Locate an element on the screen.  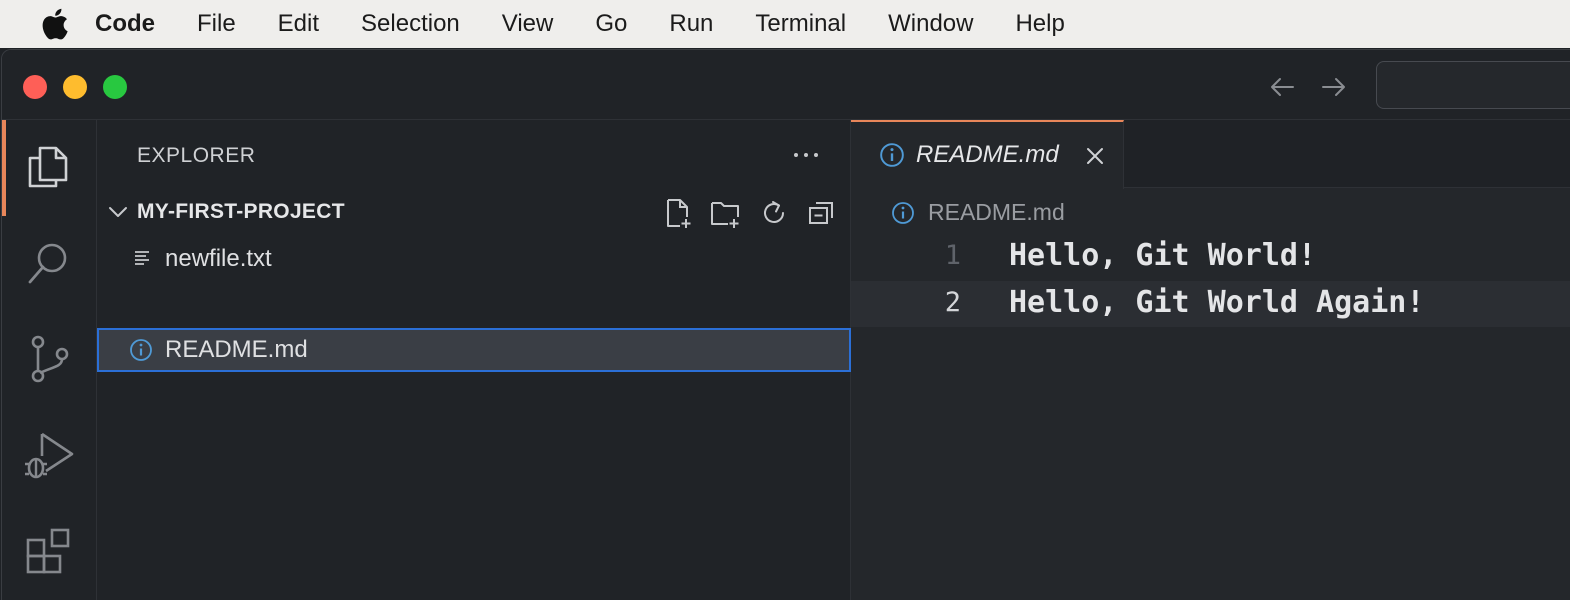
collapse-all-icon is located at coordinates (822, 213).